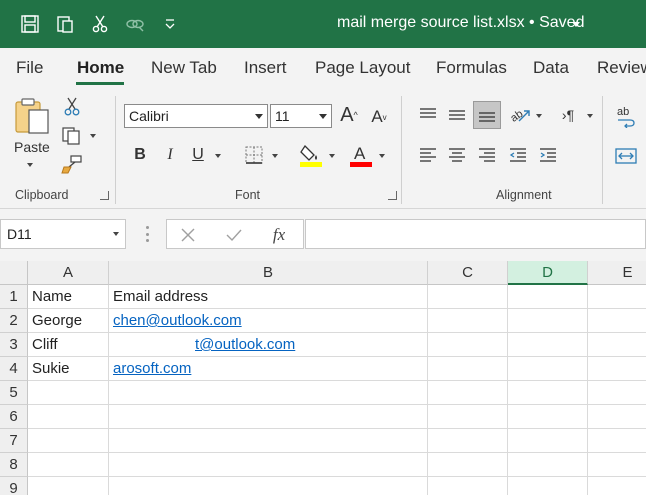  I want to click on cell-e3, so click(617, 345).